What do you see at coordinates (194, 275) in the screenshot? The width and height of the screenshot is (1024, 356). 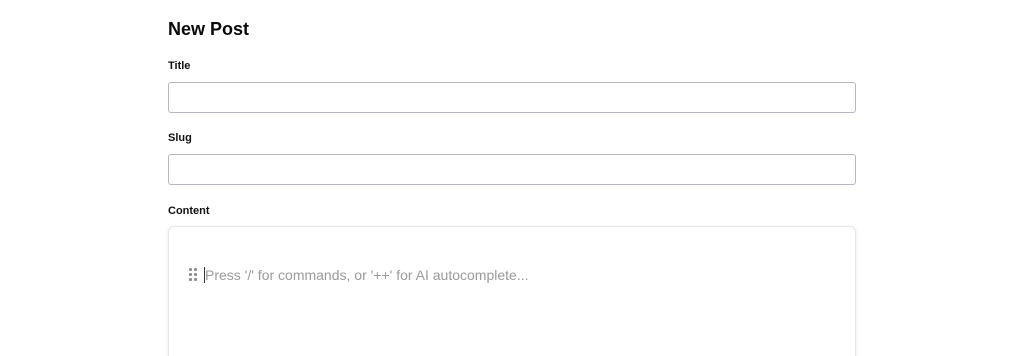 I see `drag-handle-icon` at bounding box center [194, 275].